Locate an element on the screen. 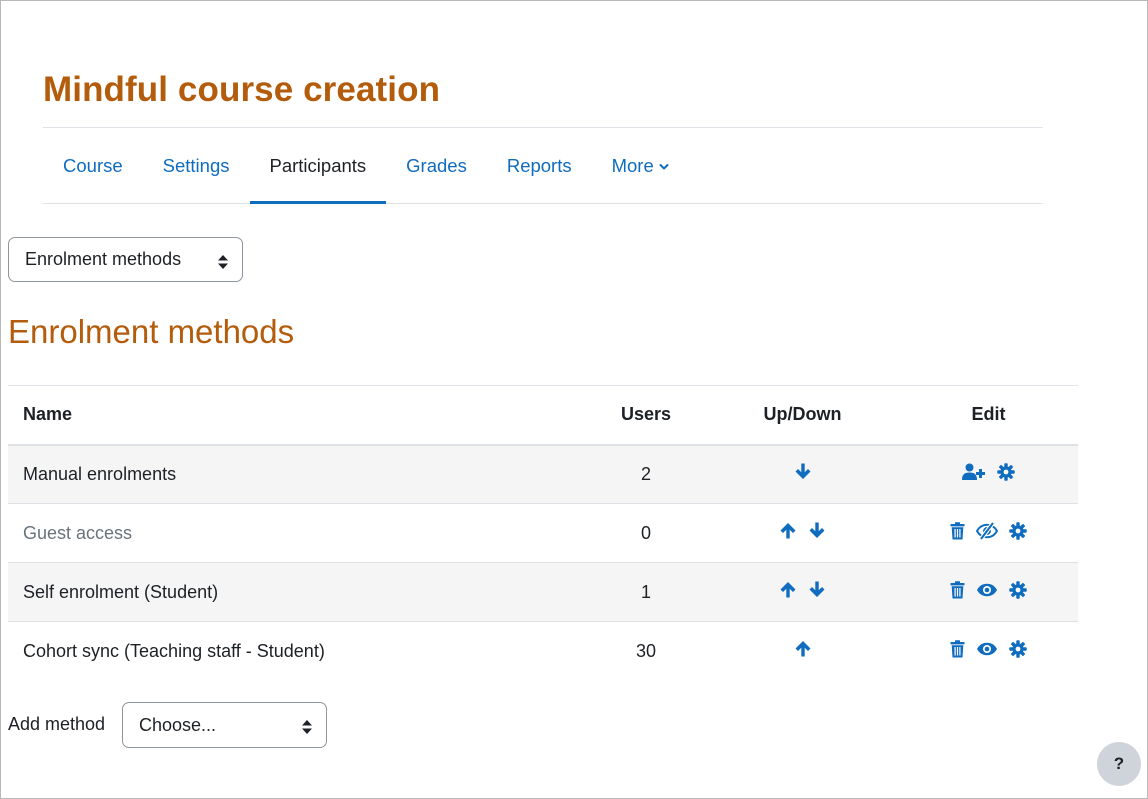 This screenshot has height=799, width=1148. table-row: Guest access 0 is located at coordinates (543, 533).